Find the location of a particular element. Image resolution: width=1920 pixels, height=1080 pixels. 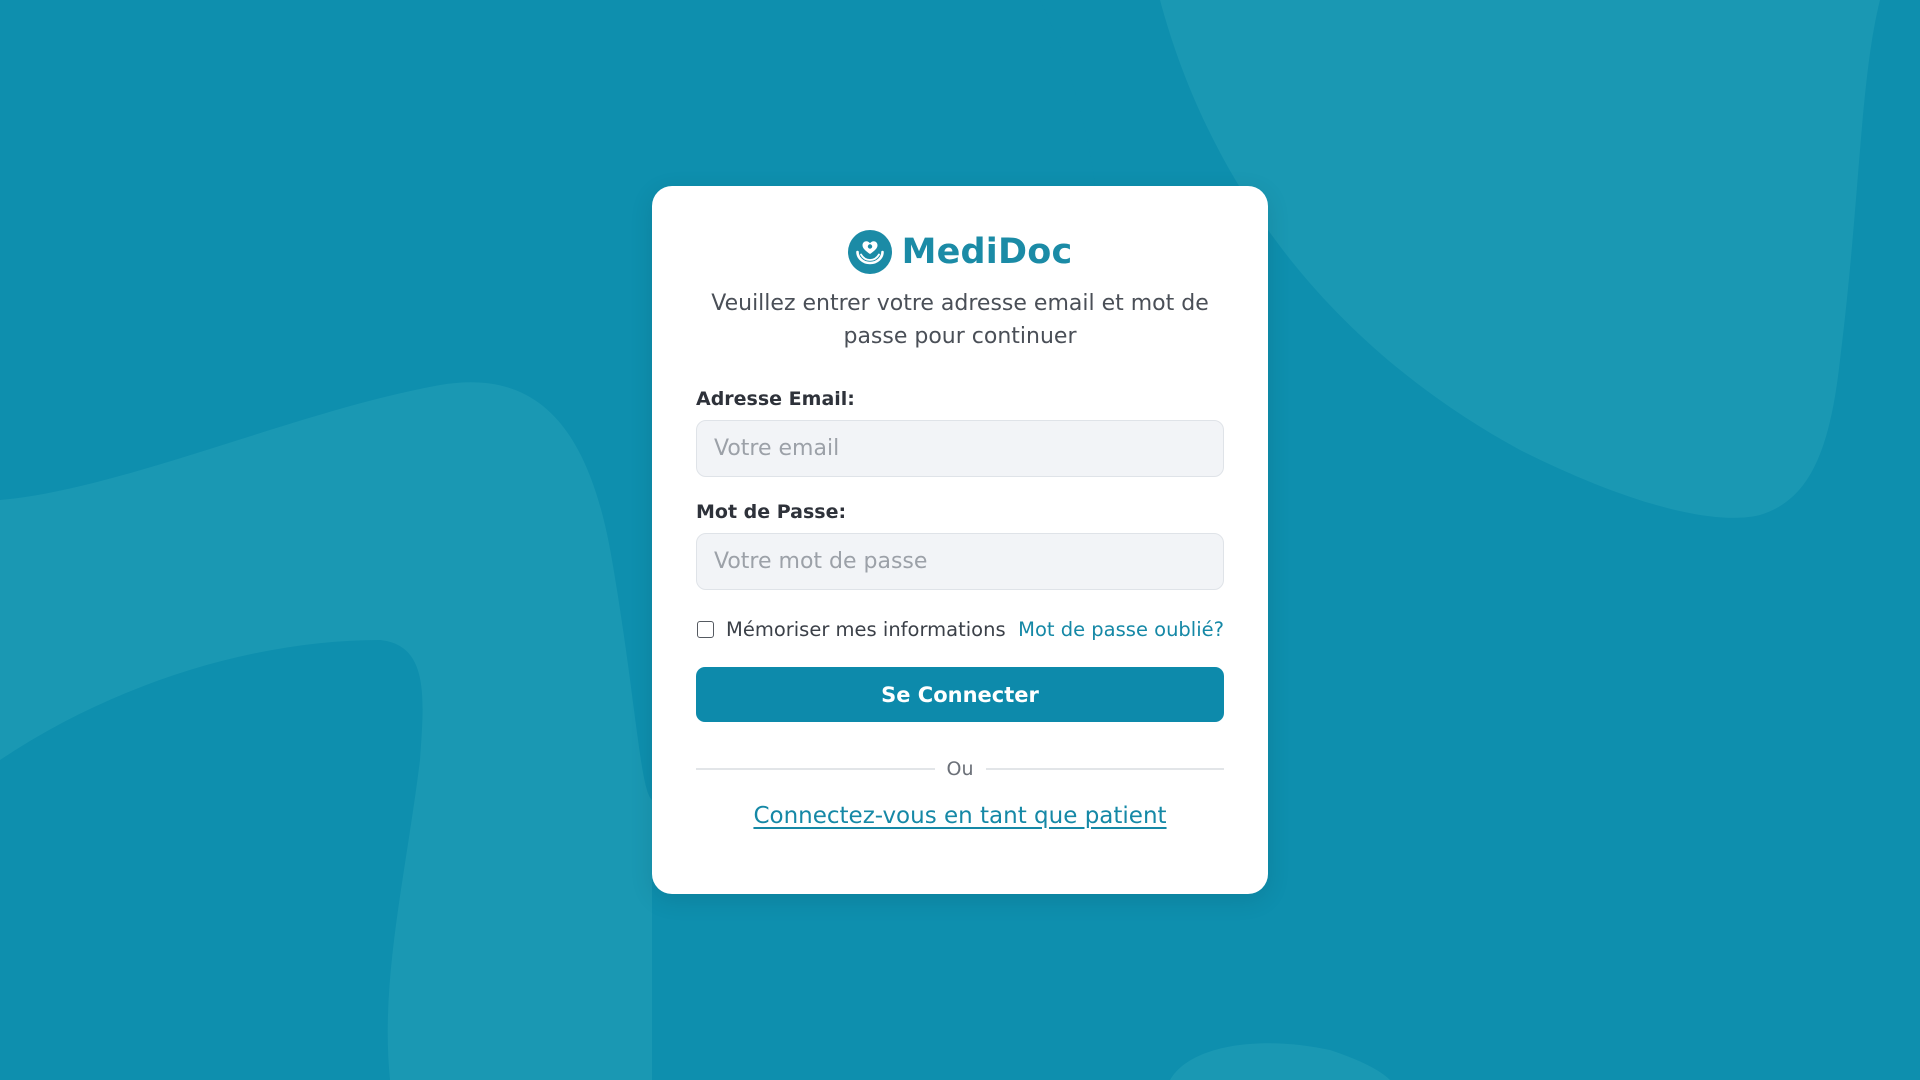

divider-label: Ou is located at coordinates (960, 769).